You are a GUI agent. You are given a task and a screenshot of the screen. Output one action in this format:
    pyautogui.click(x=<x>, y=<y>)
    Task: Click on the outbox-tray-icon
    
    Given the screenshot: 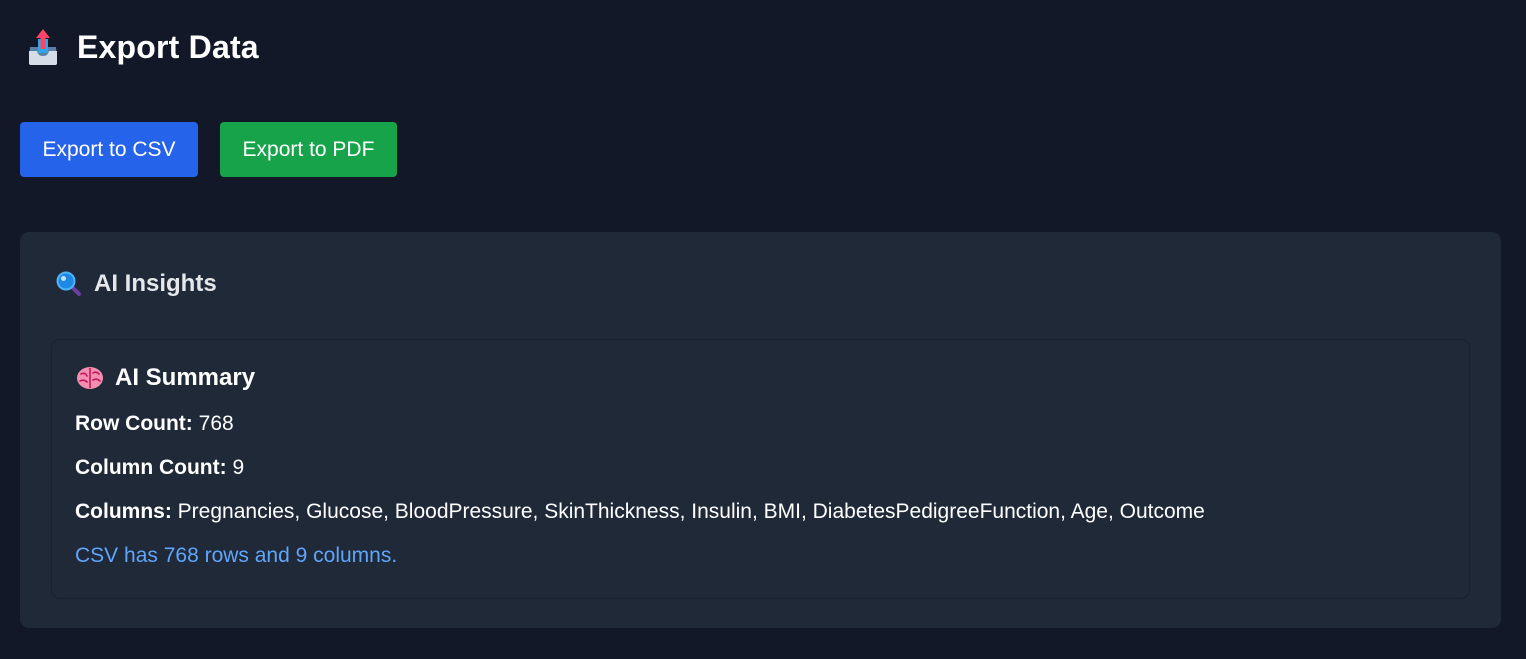 What is the action you would take?
    pyautogui.click(x=43, y=47)
    